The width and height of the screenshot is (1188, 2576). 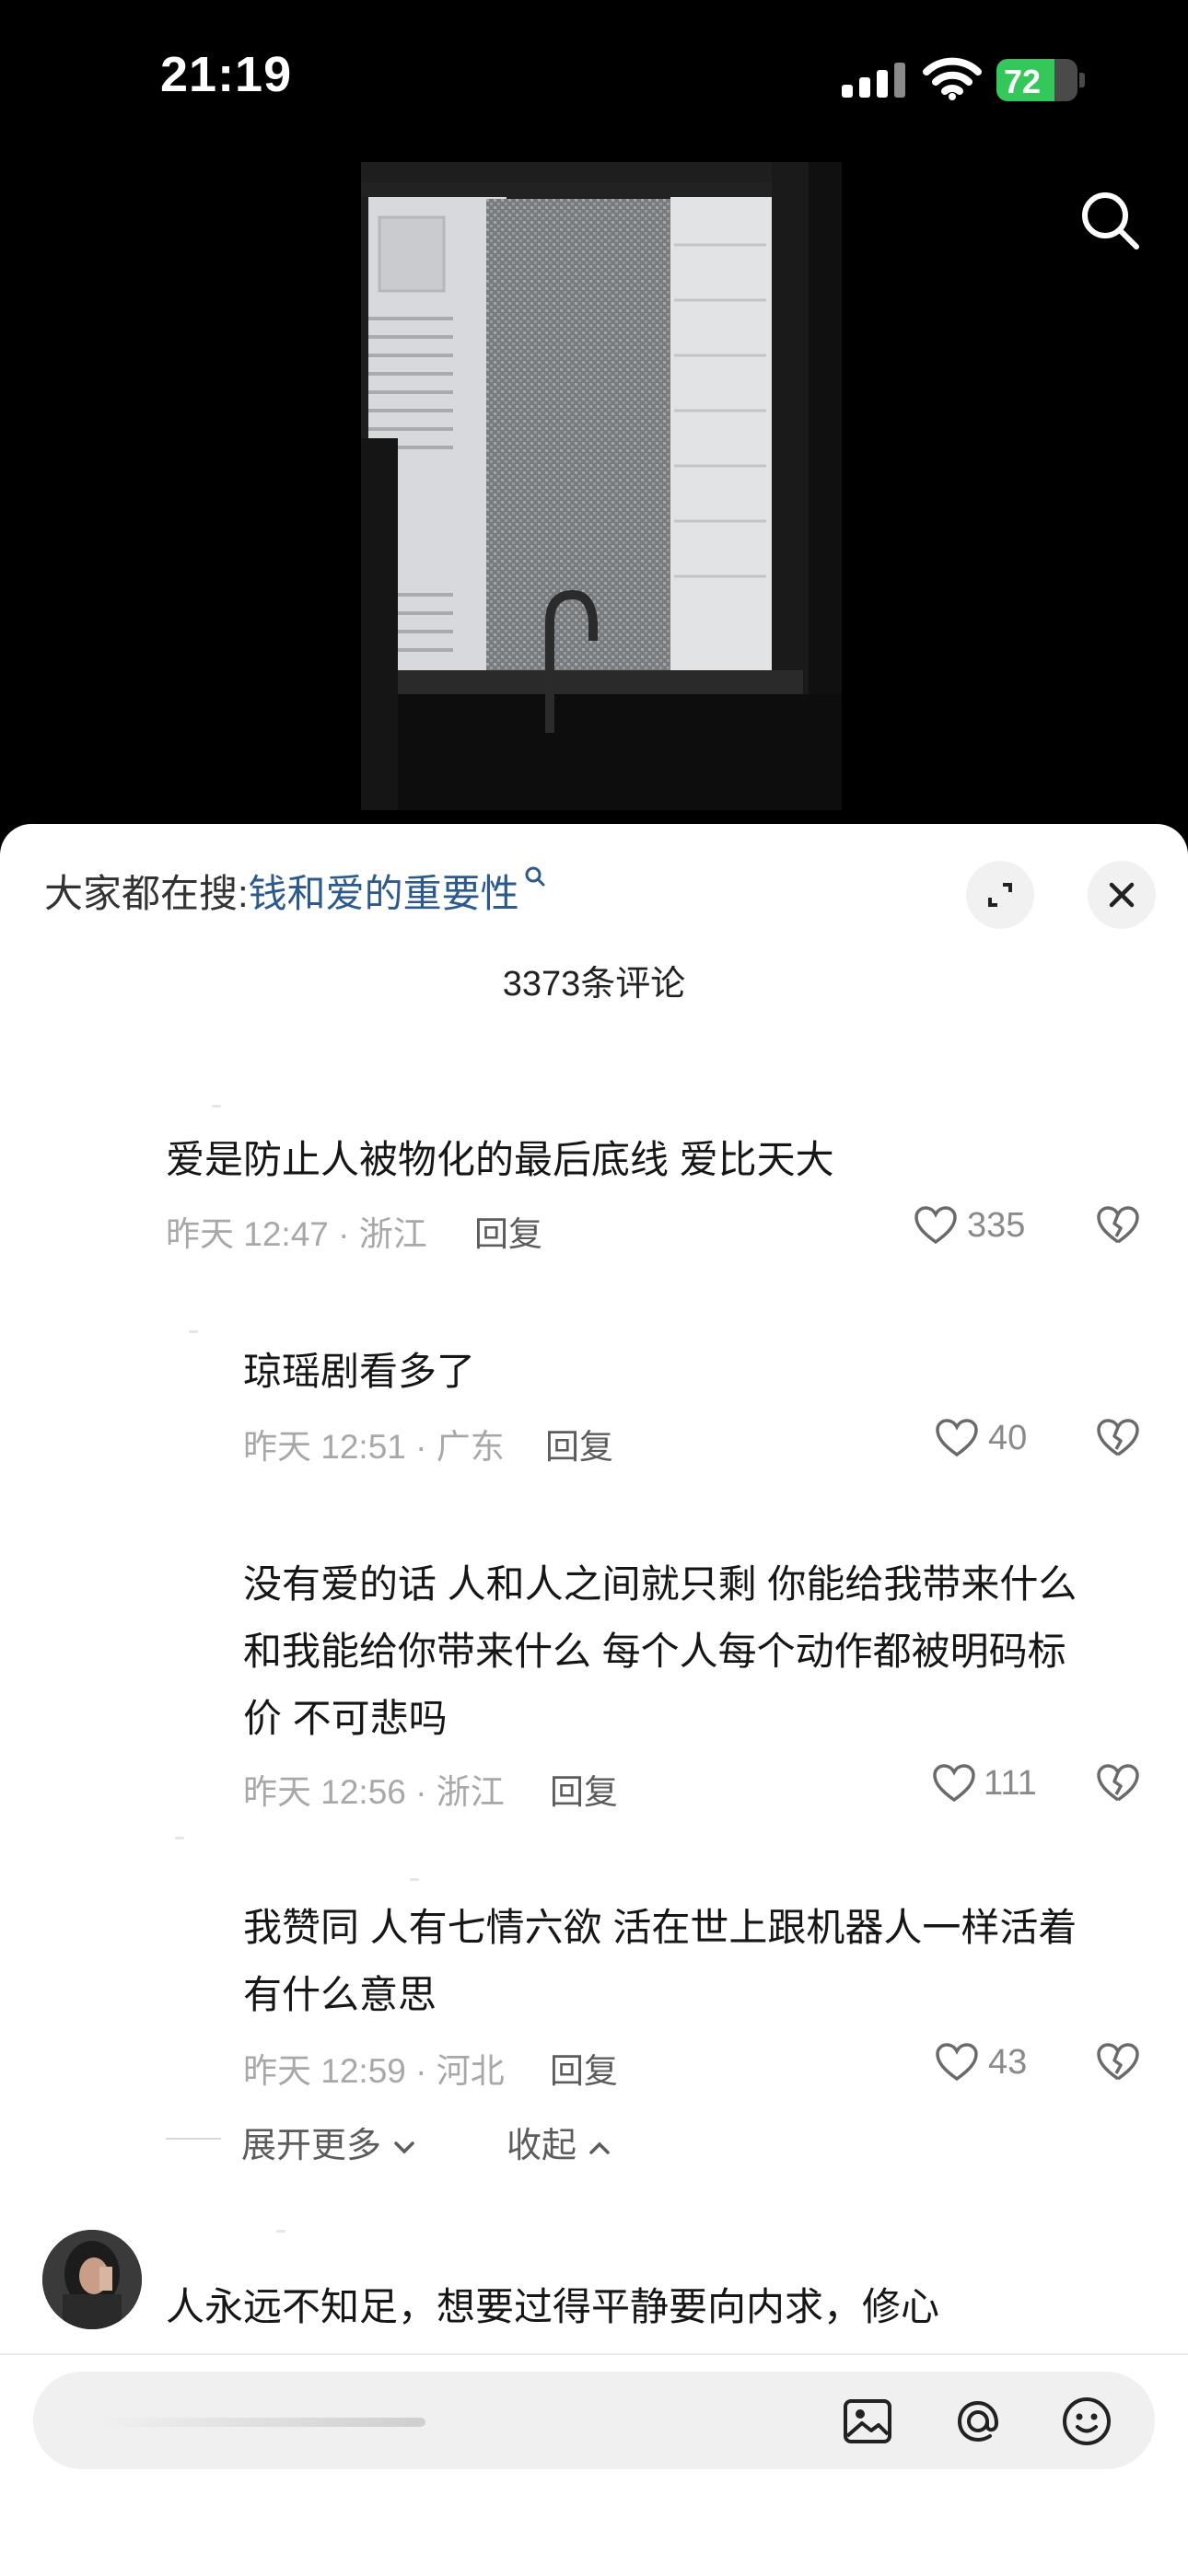 What do you see at coordinates (654, 1651) in the screenshot?
I see `comment-text: 和我能给你带来什么 每个人每个动作都被明码标` at bounding box center [654, 1651].